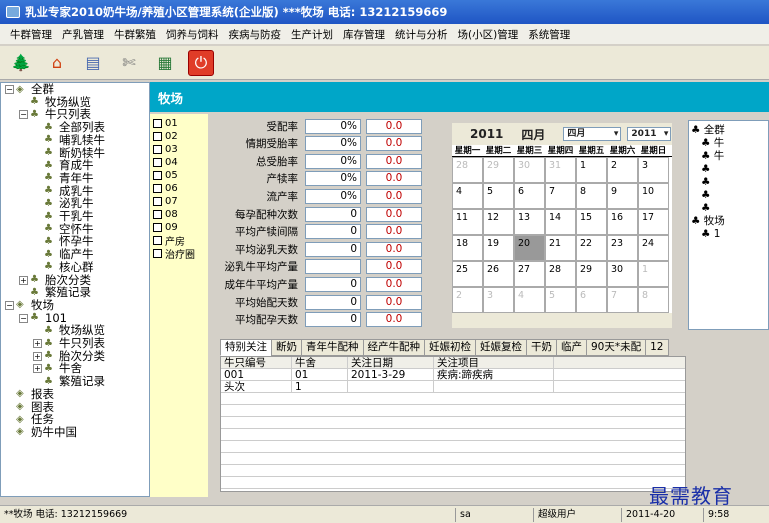 The image size is (769, 523). I want to click on calendar-day: 2, so click(622, 170).